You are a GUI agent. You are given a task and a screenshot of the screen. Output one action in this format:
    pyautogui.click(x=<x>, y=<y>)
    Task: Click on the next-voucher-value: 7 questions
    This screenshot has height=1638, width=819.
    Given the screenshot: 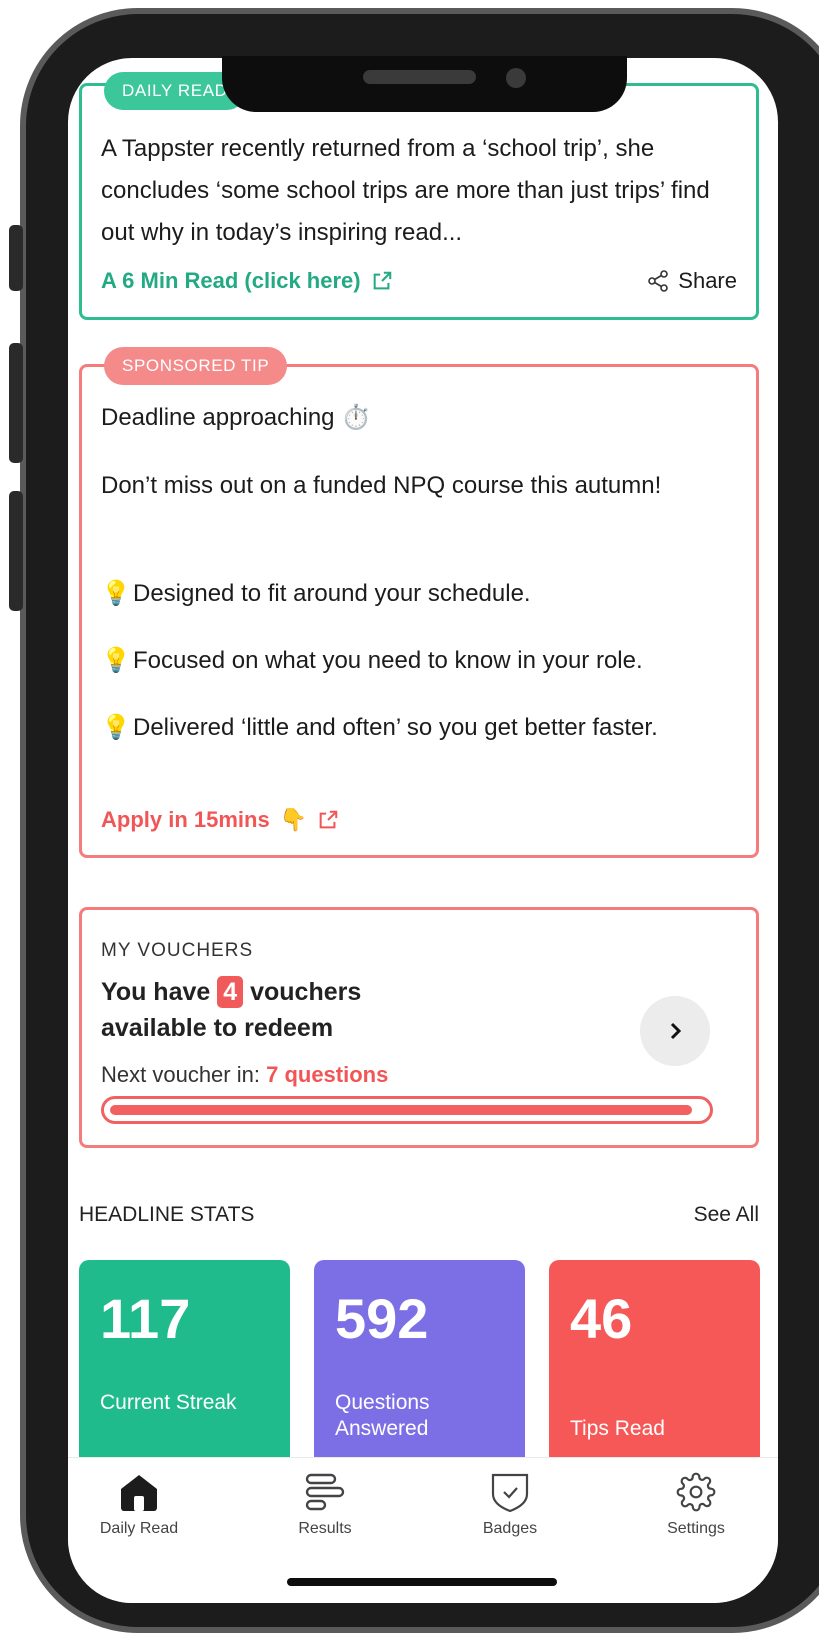 What is the action you would take?
    pyautogui.click(x=327, y=1074)
    